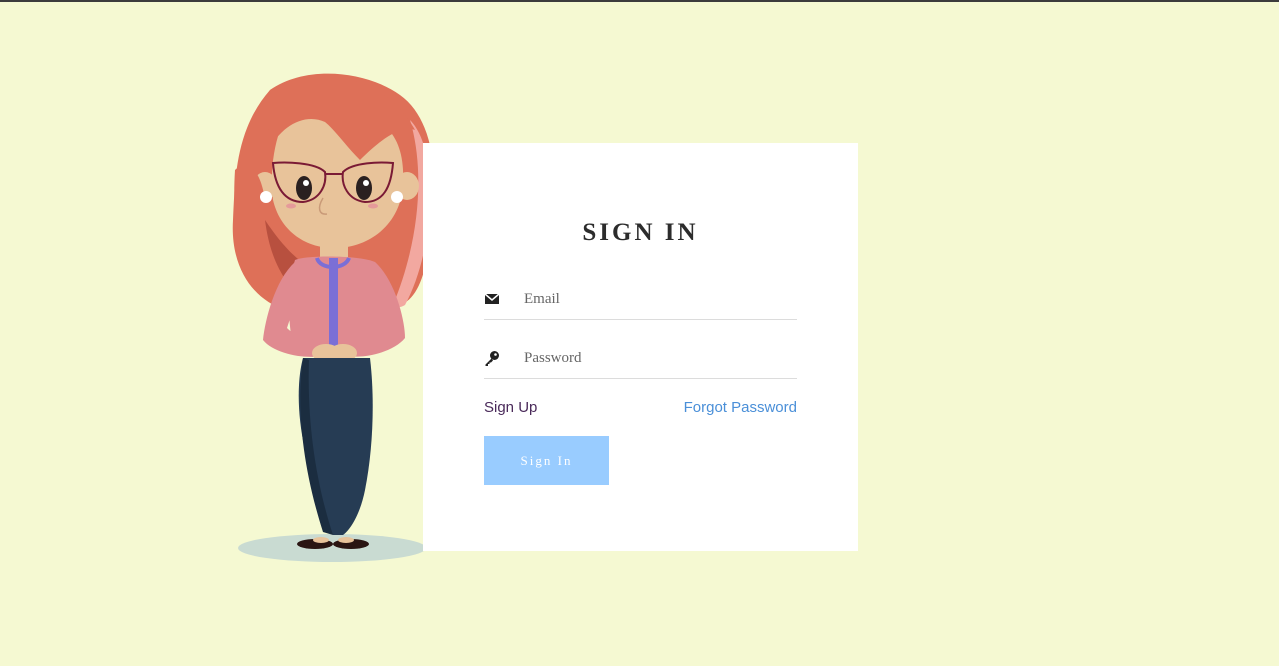 The image size is (1279, 666). What do you see at coordinates (659, 299) in the screenshot?
I see `email-input` at bounding box center [659, 299].